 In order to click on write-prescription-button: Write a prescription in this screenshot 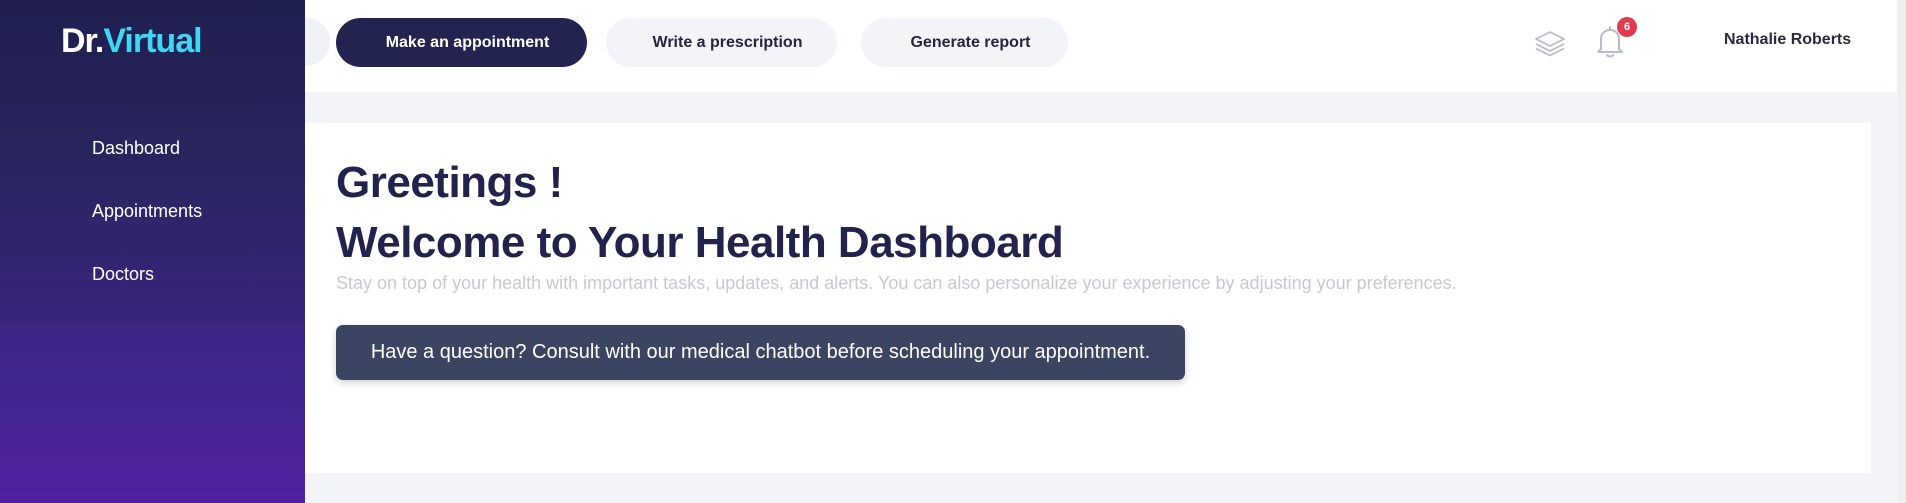, I will do `click(721, 42)`.